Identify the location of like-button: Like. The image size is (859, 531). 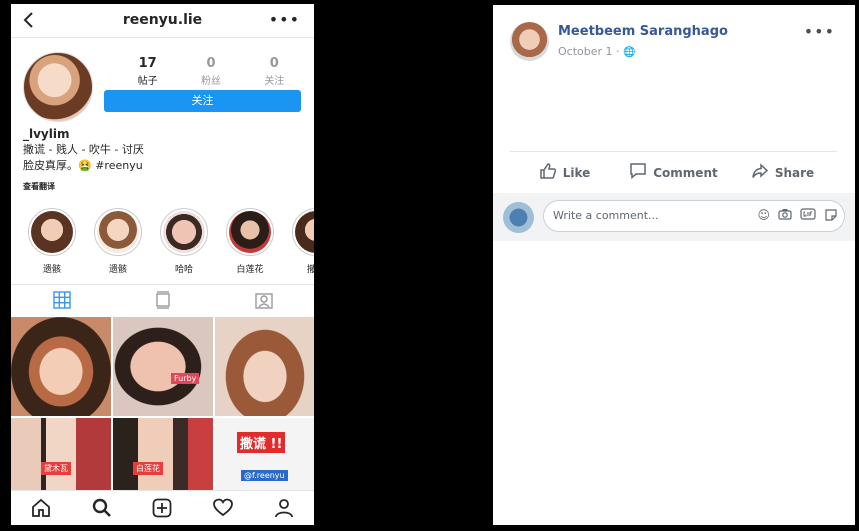
(564, 172).